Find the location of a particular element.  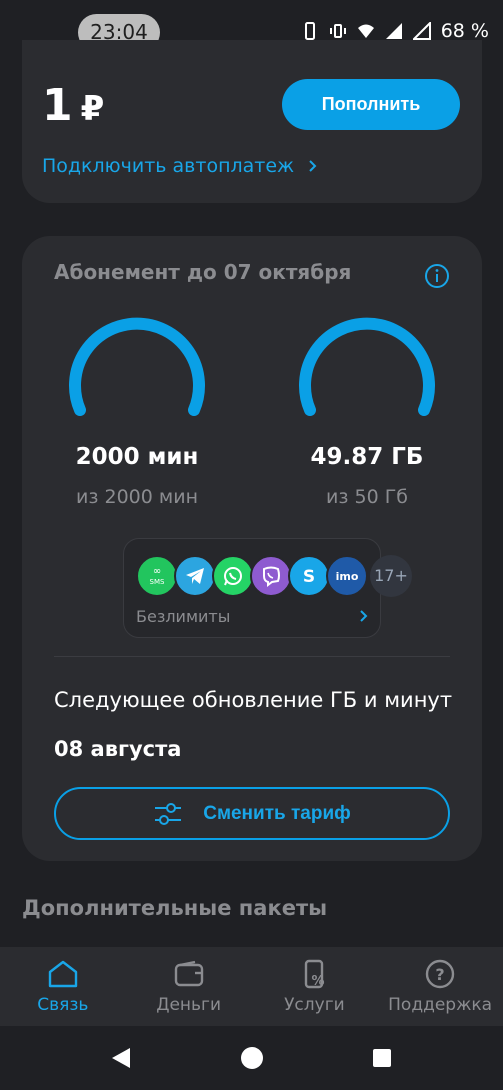

minutes-total: из 2000 мин is located at coordinates (137, 497).